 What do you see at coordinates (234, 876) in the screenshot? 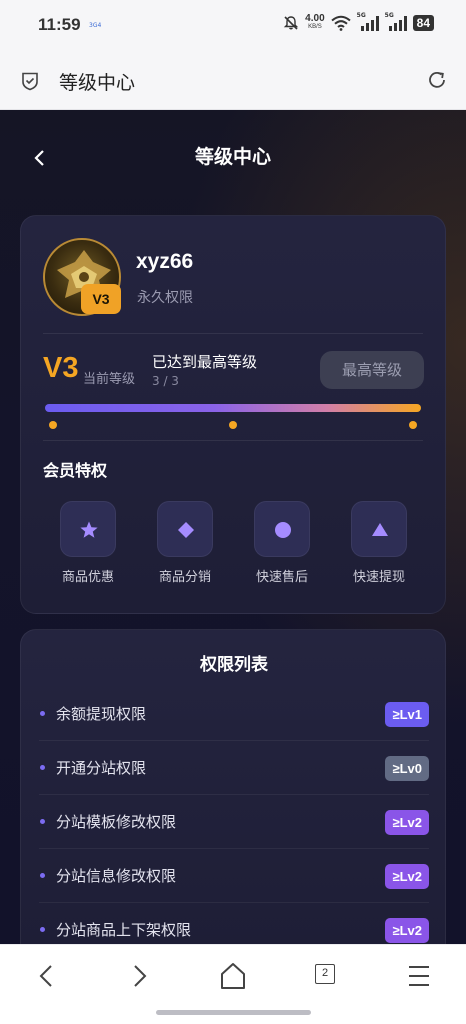
I see `permission-row: 分站信息修改权限 ≥Lv2` at bounding box center [234, 876].